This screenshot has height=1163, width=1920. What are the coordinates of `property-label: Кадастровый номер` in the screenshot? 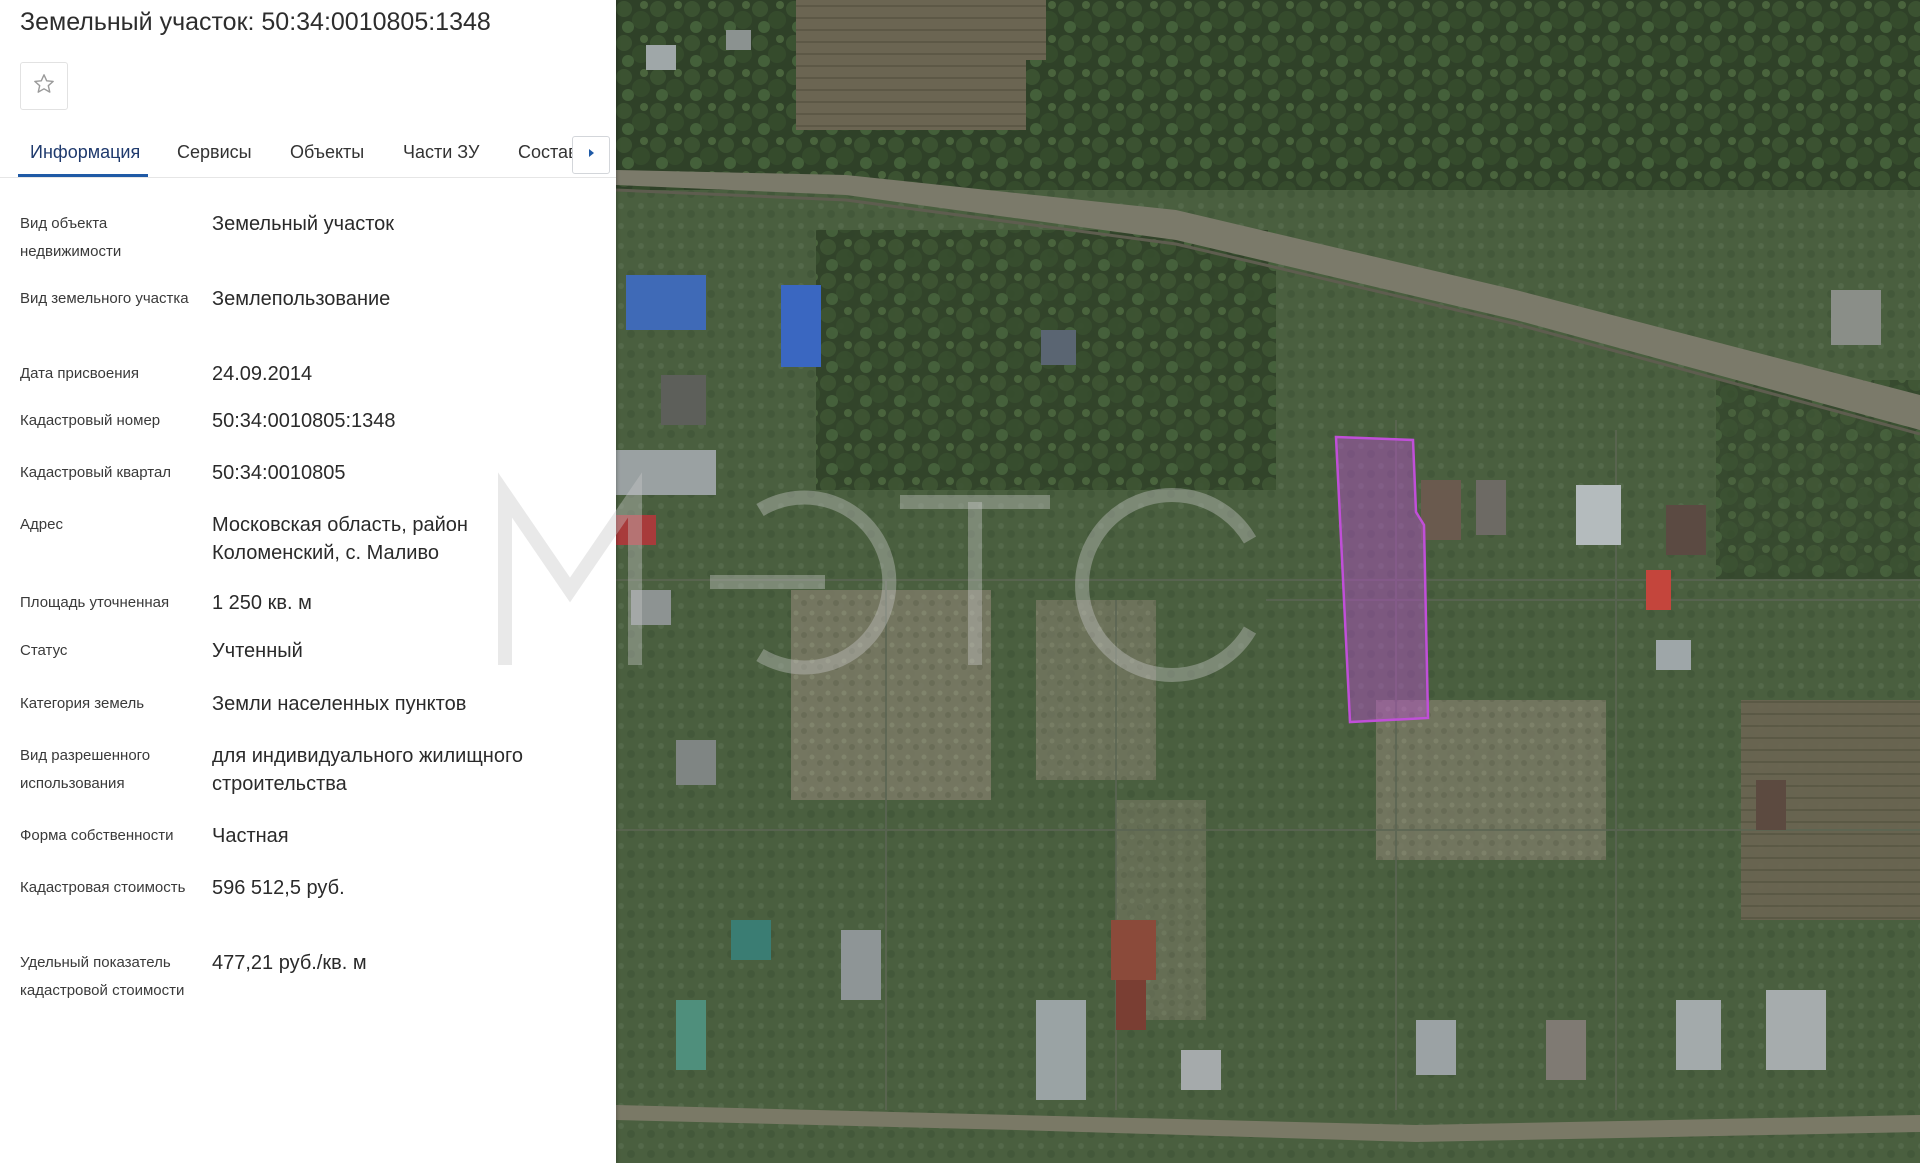 It's located at (90, 420).